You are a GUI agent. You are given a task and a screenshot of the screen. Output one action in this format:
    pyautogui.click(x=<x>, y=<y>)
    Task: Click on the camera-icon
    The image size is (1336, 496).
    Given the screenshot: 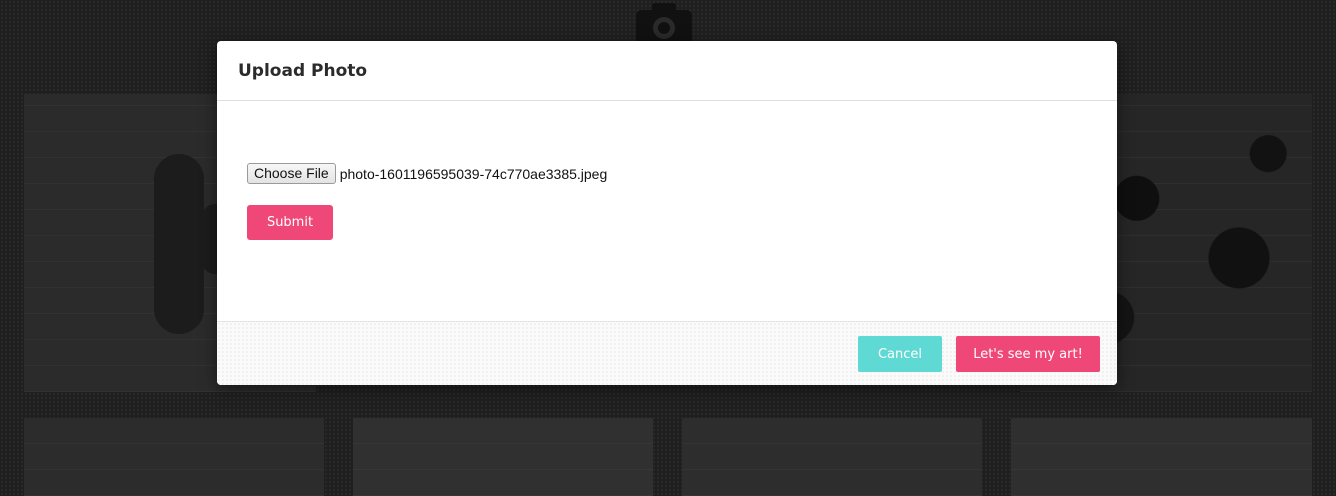 What is the action you would take?
    pyautogui.click(x=664, y=23)
    